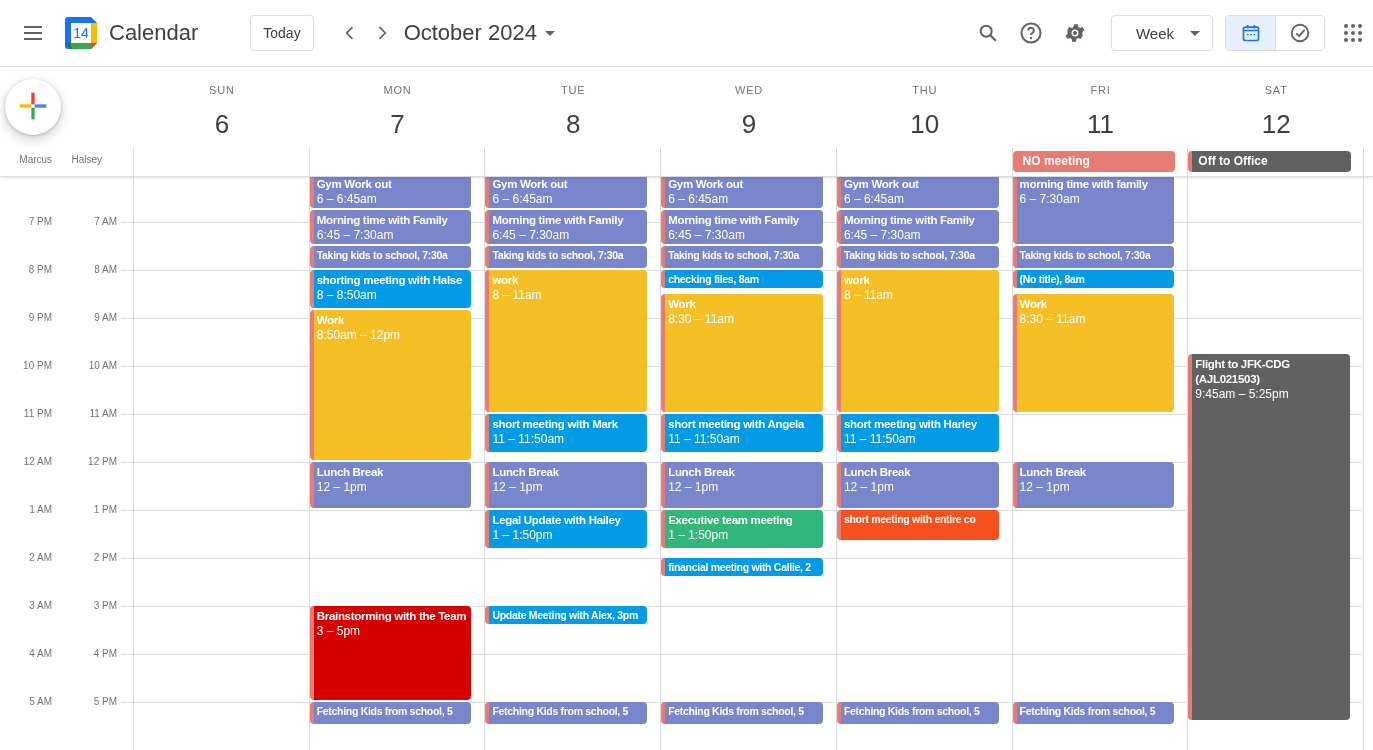 The width and height of the screenshot is (1373, 750). What do you see at coordinates (397, 124) in the screenshot?
I see `date-number: 7` at bounding box center [397, 124].